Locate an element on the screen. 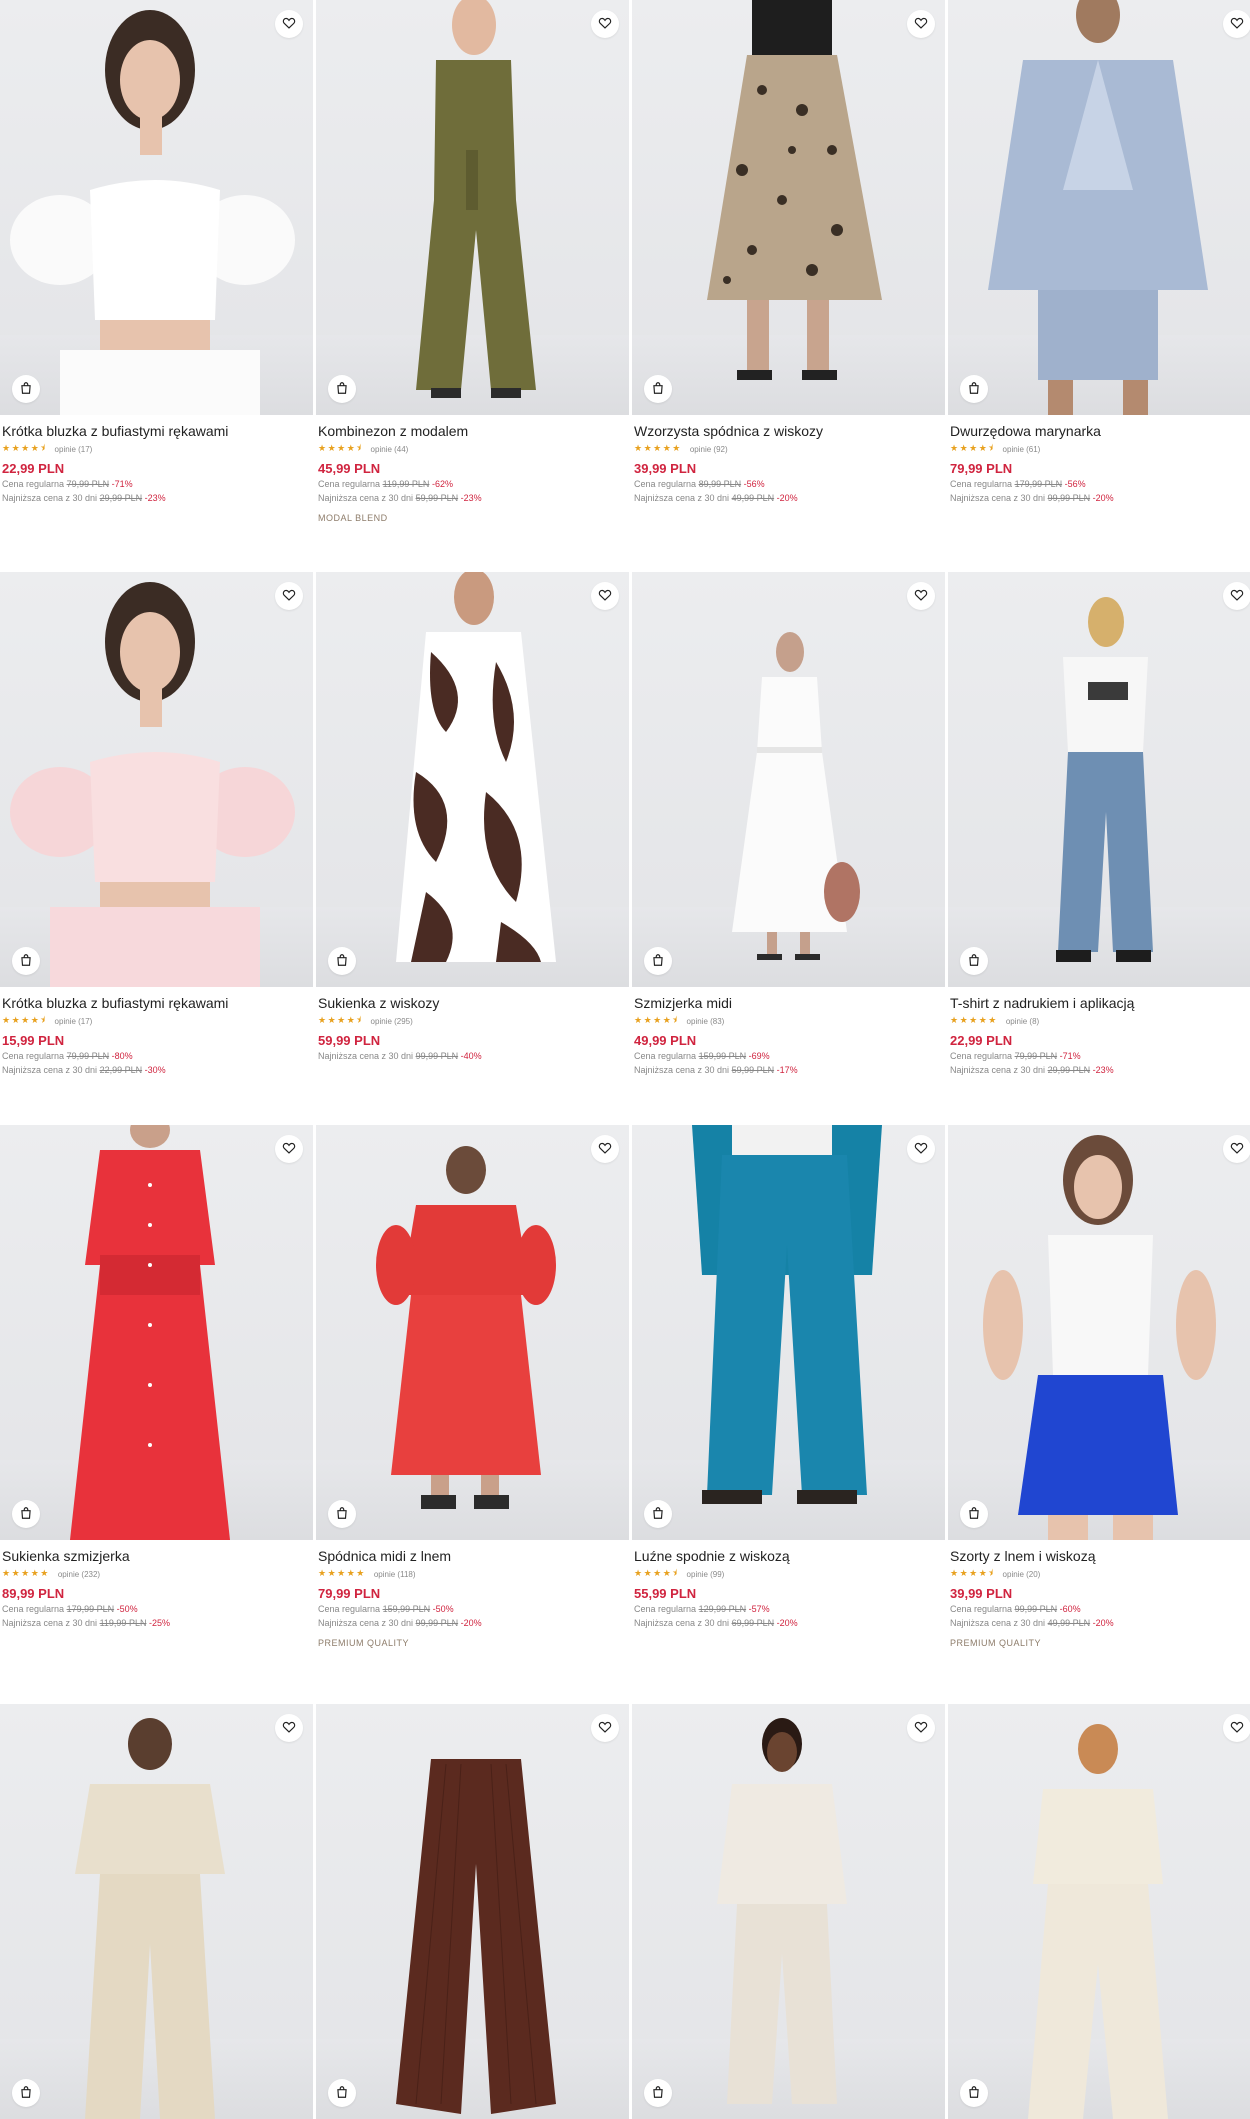 This screenshot has width=1250, height=2119. product-tag: PREMIUM QUALITY is located at coordinates (996, 1643).